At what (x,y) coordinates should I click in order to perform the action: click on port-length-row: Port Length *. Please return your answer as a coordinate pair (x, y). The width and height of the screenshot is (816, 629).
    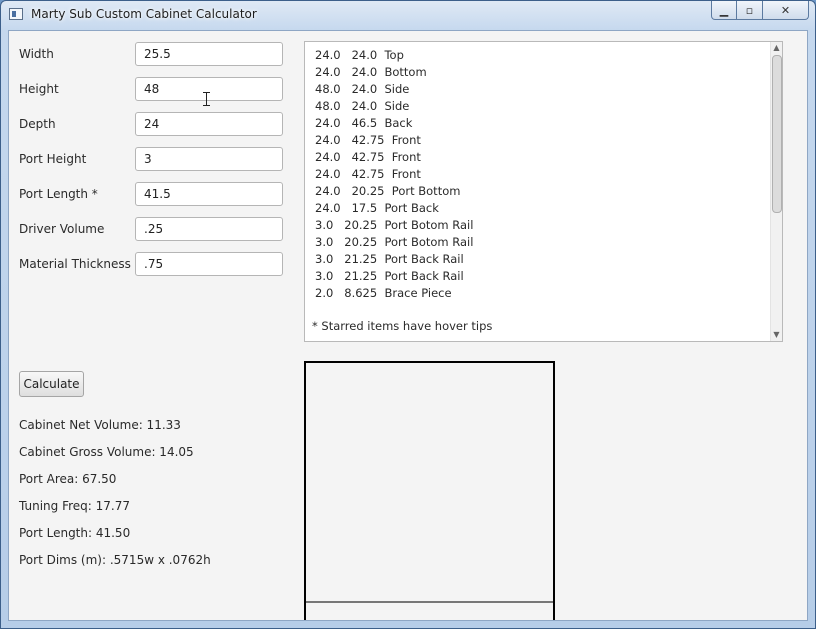
    Looking at the image, I should click on (154, 194).